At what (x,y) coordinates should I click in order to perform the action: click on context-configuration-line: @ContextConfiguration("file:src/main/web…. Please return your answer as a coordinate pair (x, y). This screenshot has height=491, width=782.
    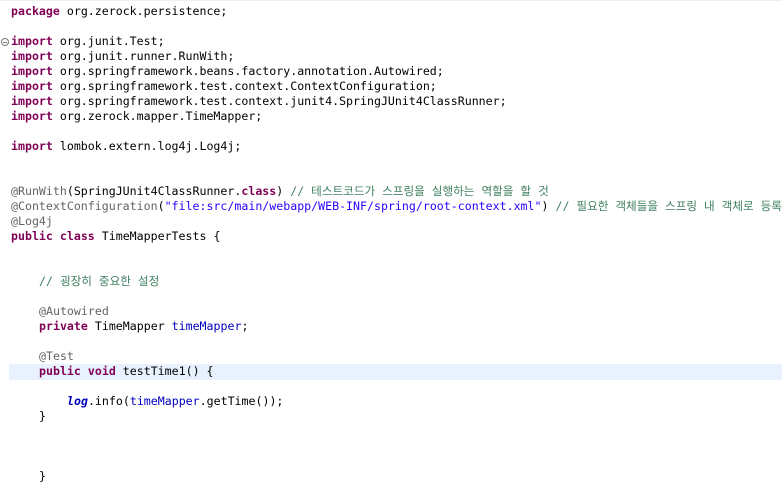
    Looking at the image, I should click on (396, 206).